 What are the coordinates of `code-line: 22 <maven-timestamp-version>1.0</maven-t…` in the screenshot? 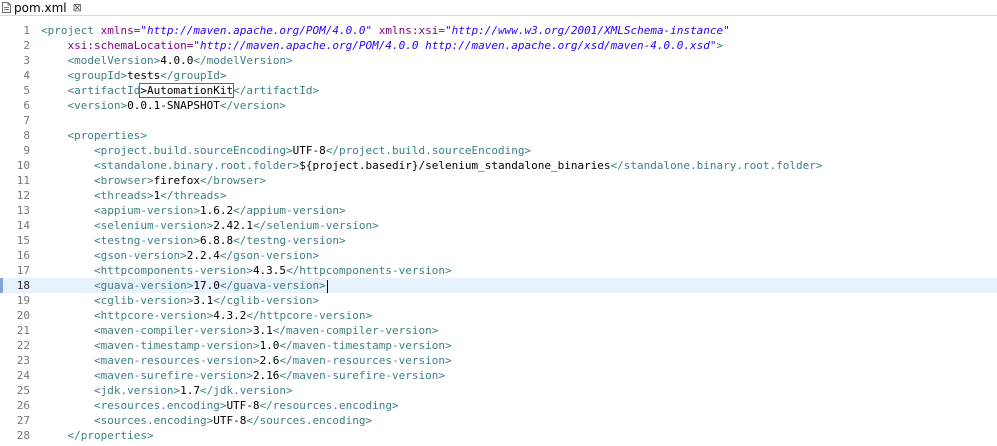 It's located at (498, 345).